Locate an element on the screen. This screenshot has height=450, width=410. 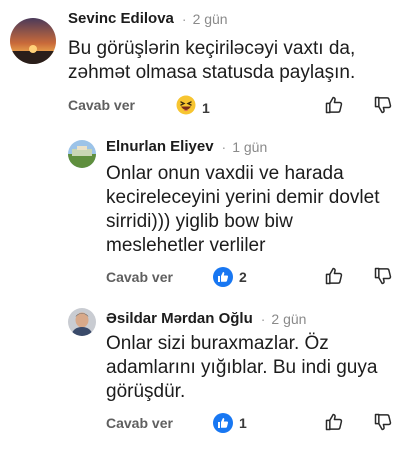
laughing-emoji-icon is located at coordinates (186, 107).